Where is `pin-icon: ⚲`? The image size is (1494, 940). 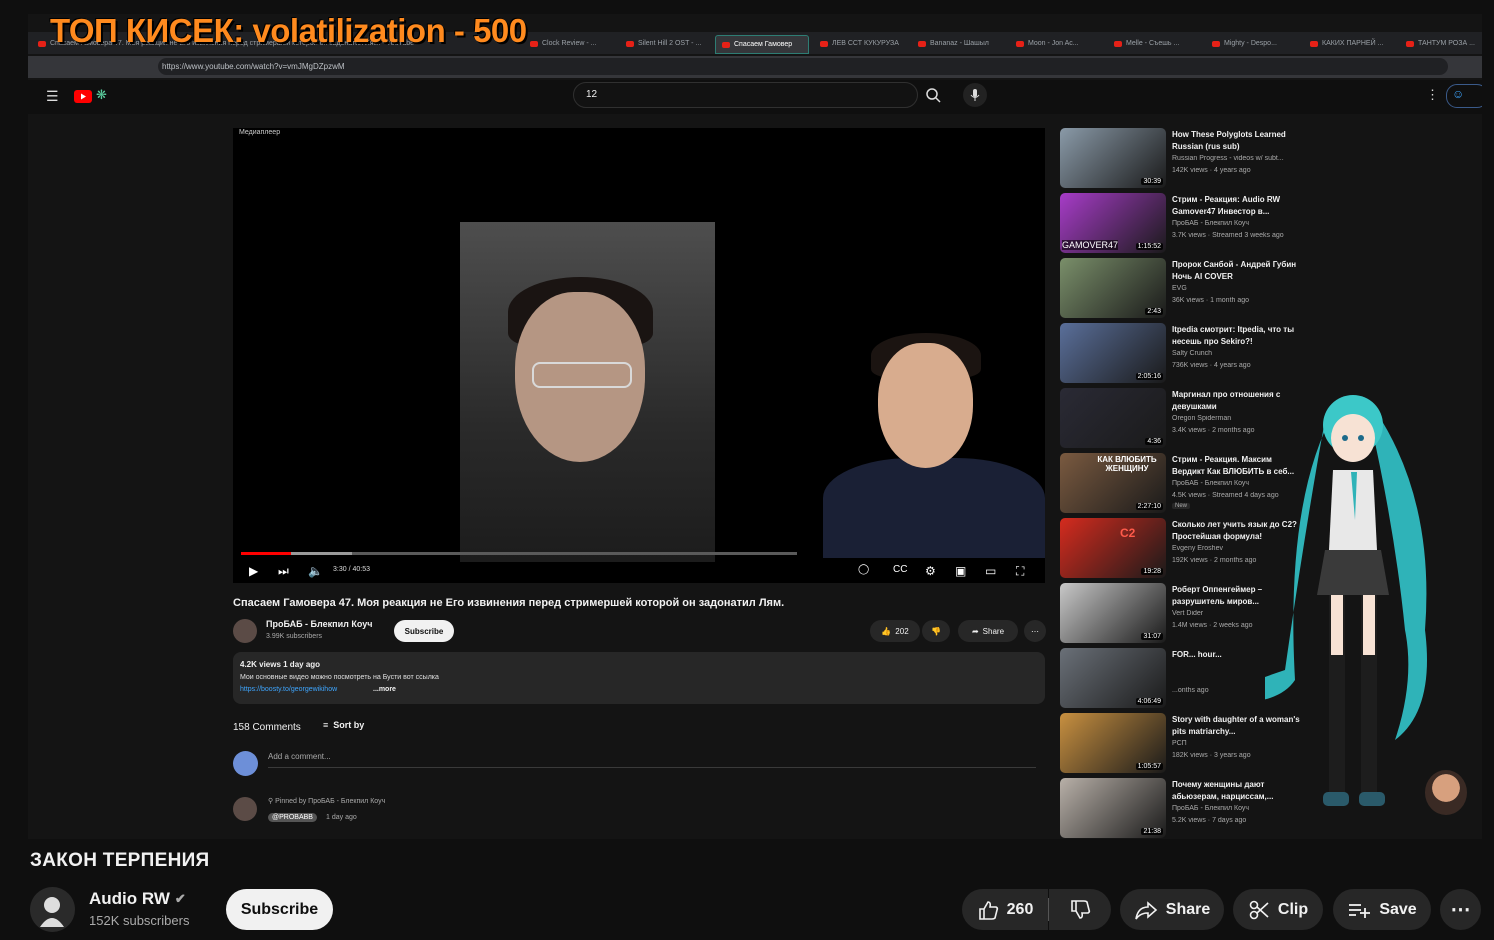 pin-icon: ⚲ is located at coordinates (271, 801).